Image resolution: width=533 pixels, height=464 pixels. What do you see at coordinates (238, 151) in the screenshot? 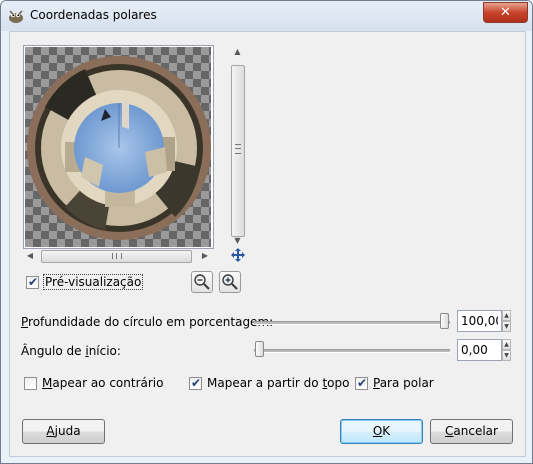
I see `vertical-scroll-thumb` at bounding box center [238, 151].